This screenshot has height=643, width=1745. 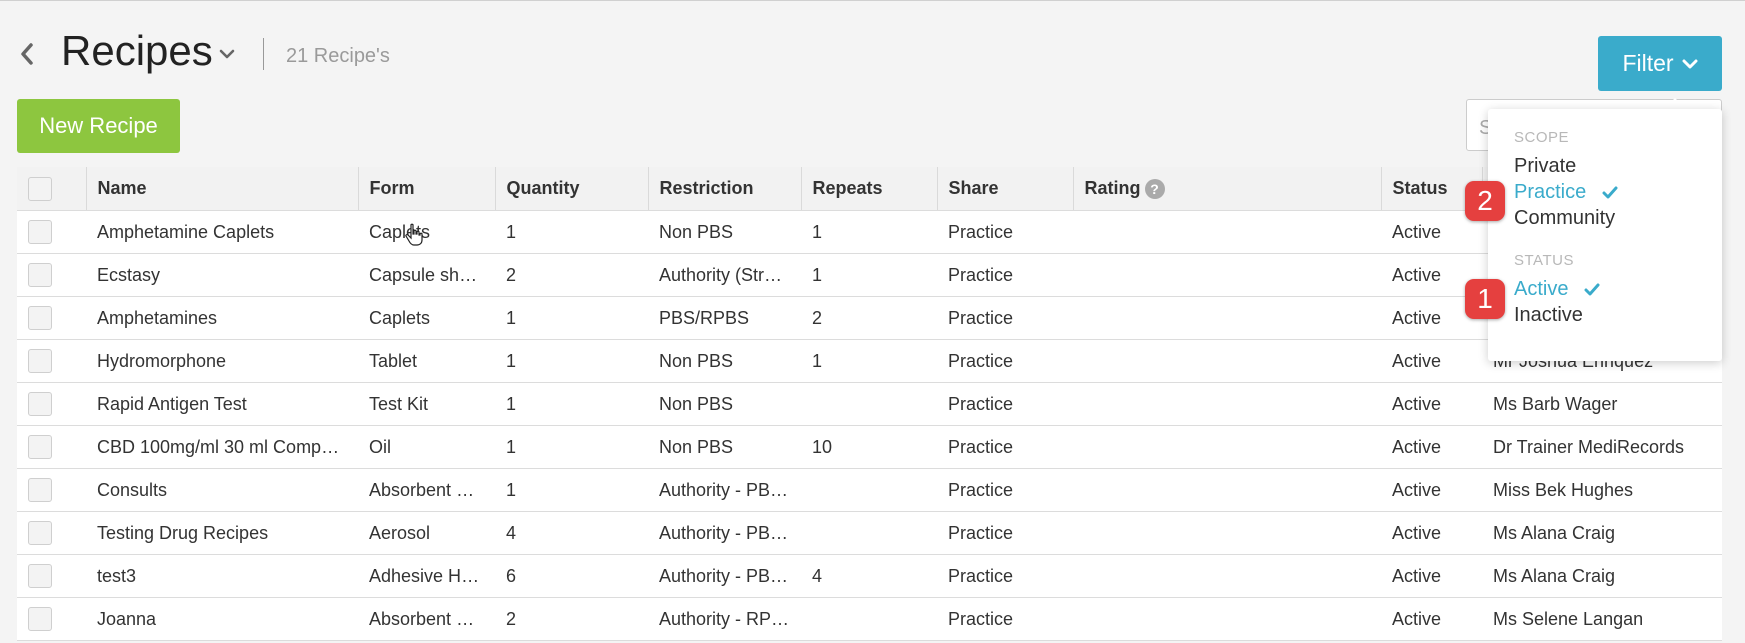 I want to click on column-header-form: Form, so click(x=426, y=189).